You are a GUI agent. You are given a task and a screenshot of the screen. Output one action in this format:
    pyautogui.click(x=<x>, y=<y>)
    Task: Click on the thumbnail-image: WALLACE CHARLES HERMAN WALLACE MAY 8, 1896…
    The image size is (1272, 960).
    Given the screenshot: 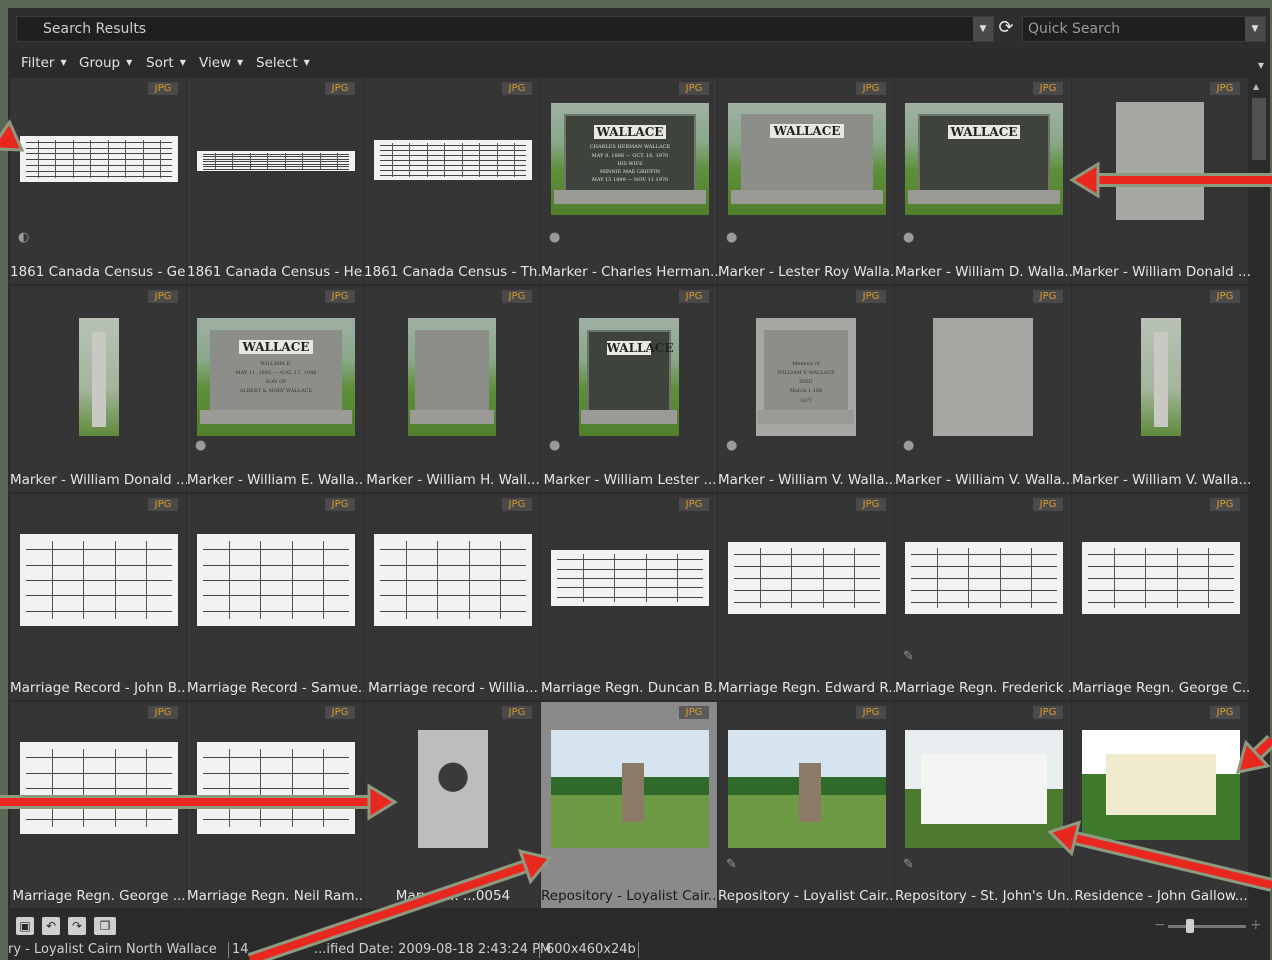 What is the action you would take?
    pyautogui.click(x=630, y=159)
    